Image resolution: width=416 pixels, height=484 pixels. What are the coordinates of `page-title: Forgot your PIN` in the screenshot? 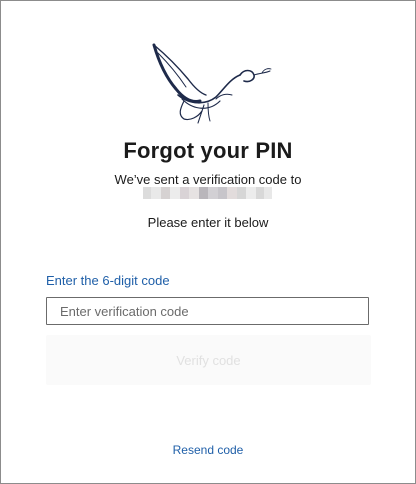 It's located at (208, 150).